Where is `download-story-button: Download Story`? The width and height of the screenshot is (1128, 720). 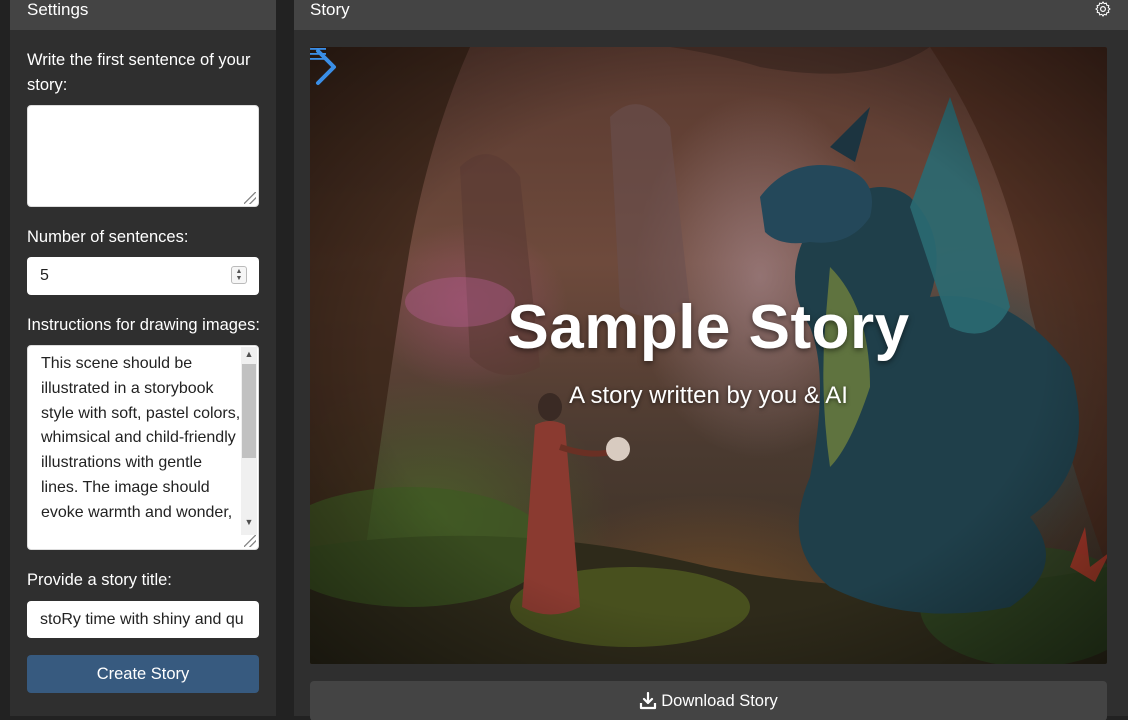 download-story-button: Download Story is located at coordinates (708, 700).